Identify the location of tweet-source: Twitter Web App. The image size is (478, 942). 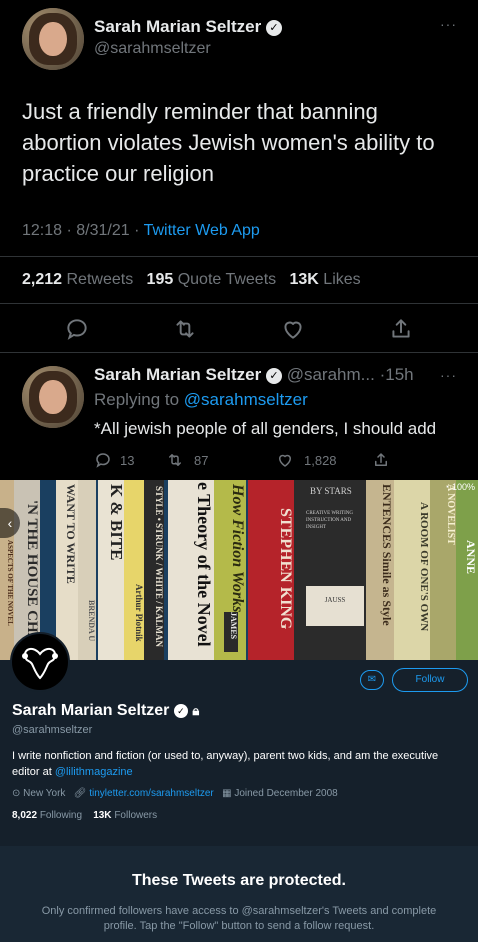
(202, 230).